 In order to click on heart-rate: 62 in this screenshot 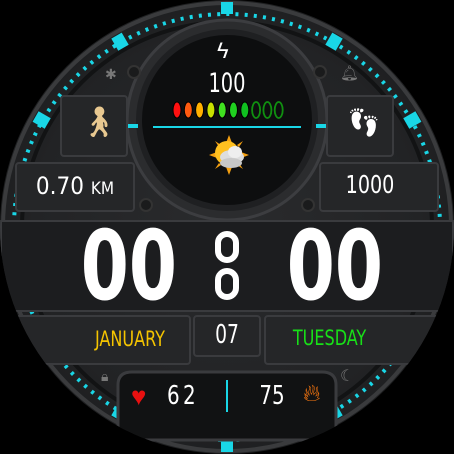, I will do `click(183, 396)`.